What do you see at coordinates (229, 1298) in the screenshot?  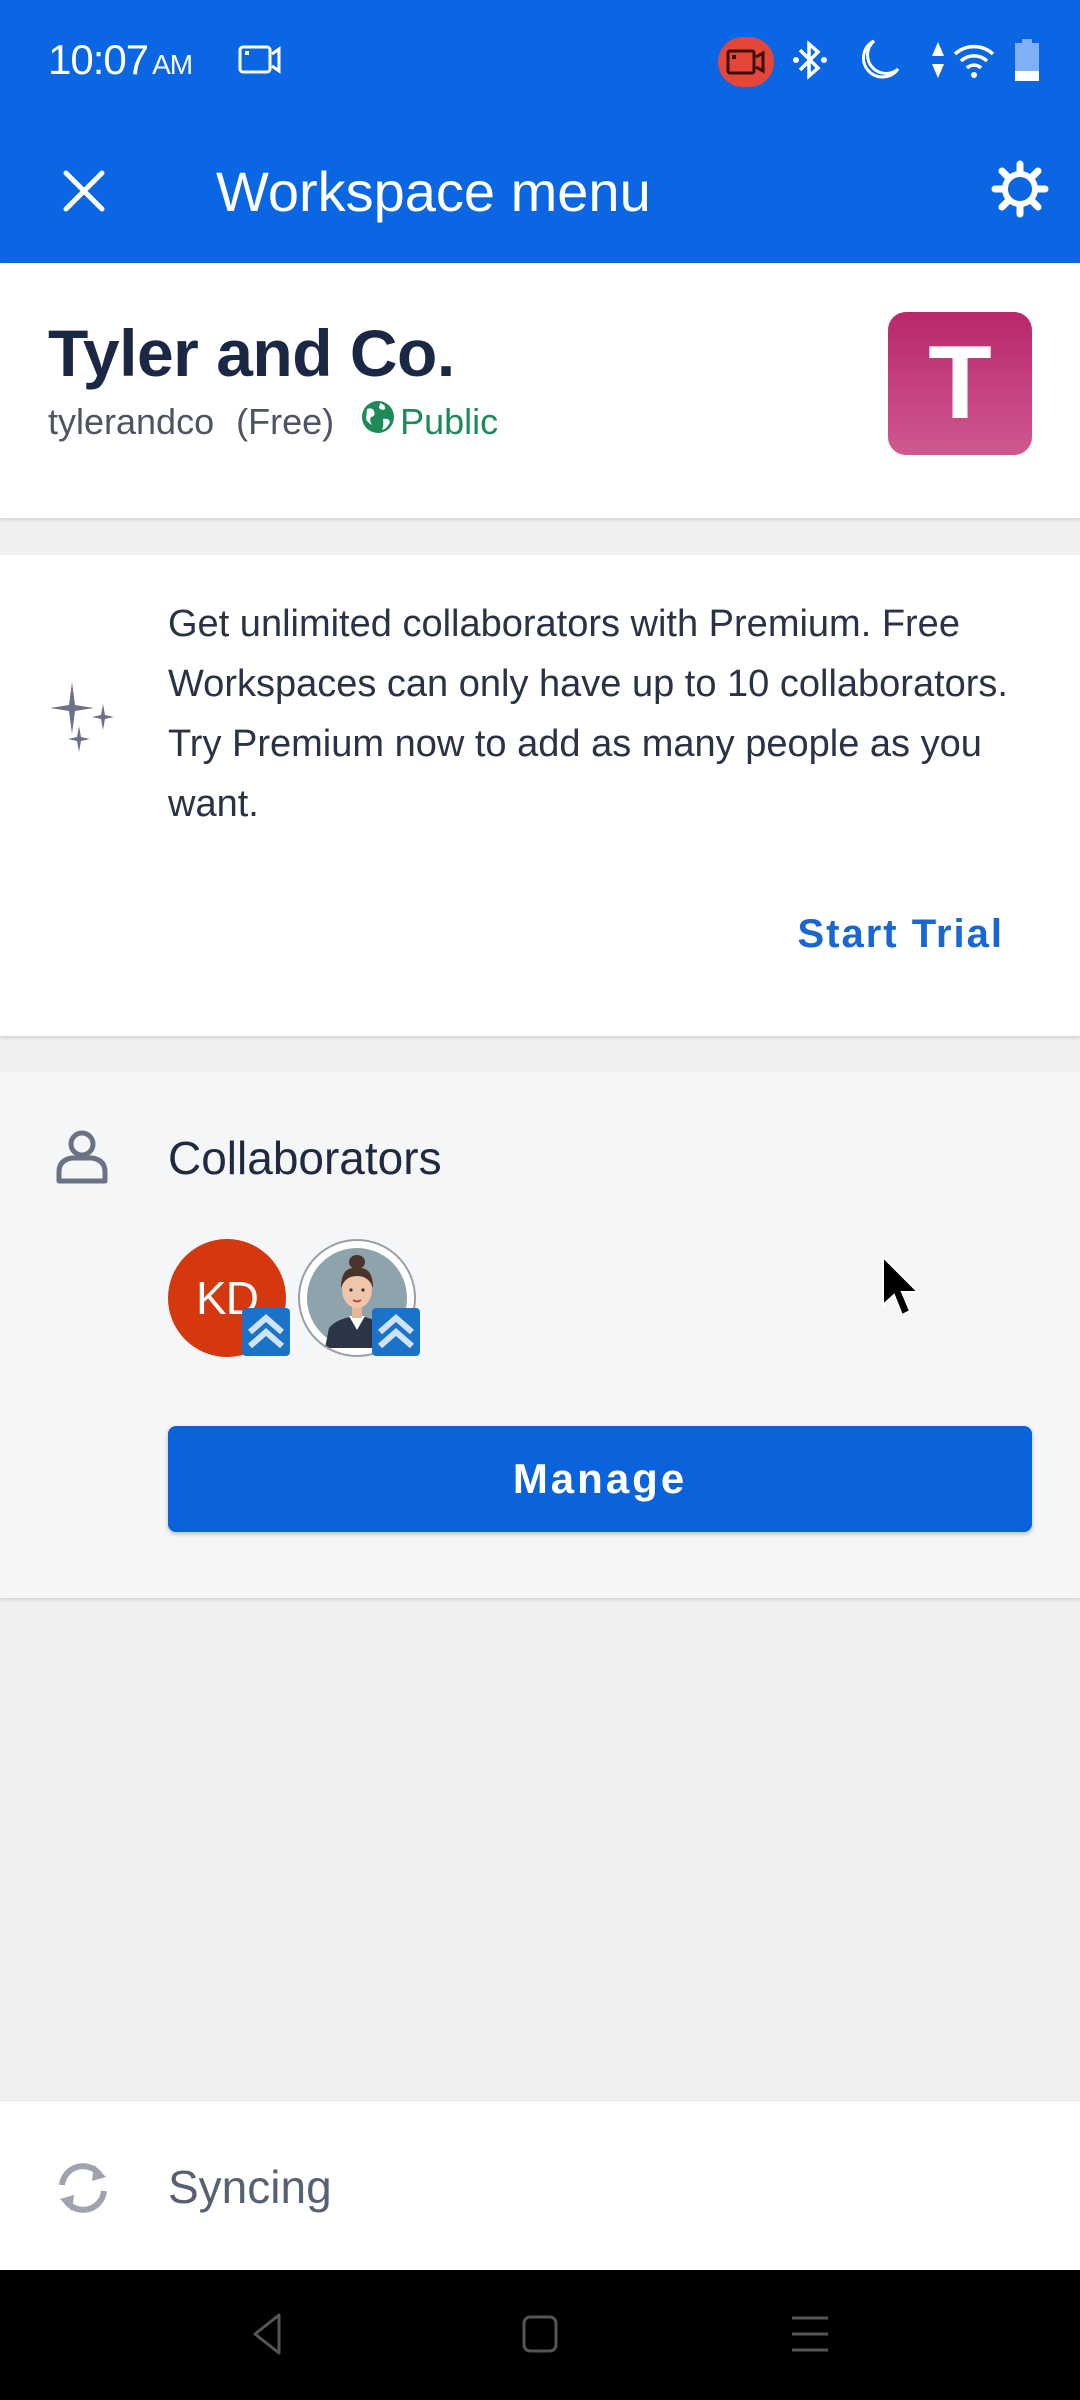 I see `collaborator-avatar: KD` at bounding box center [229, 1298].